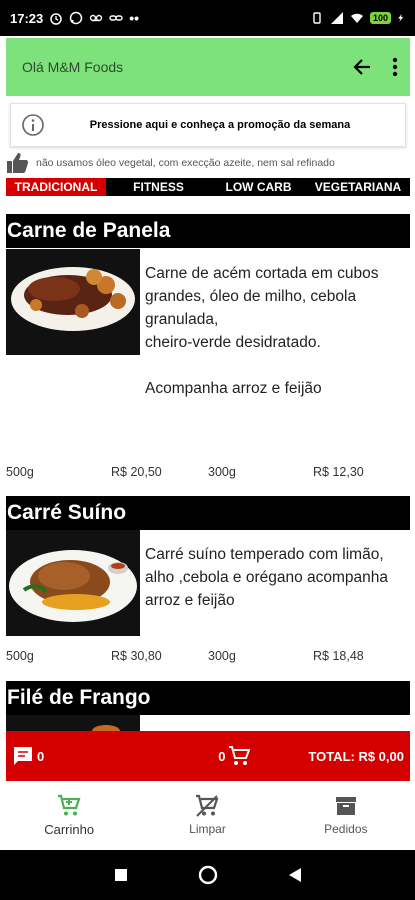  I want to click on nav-item-carrinho: Carrinho, so click(69, 815).